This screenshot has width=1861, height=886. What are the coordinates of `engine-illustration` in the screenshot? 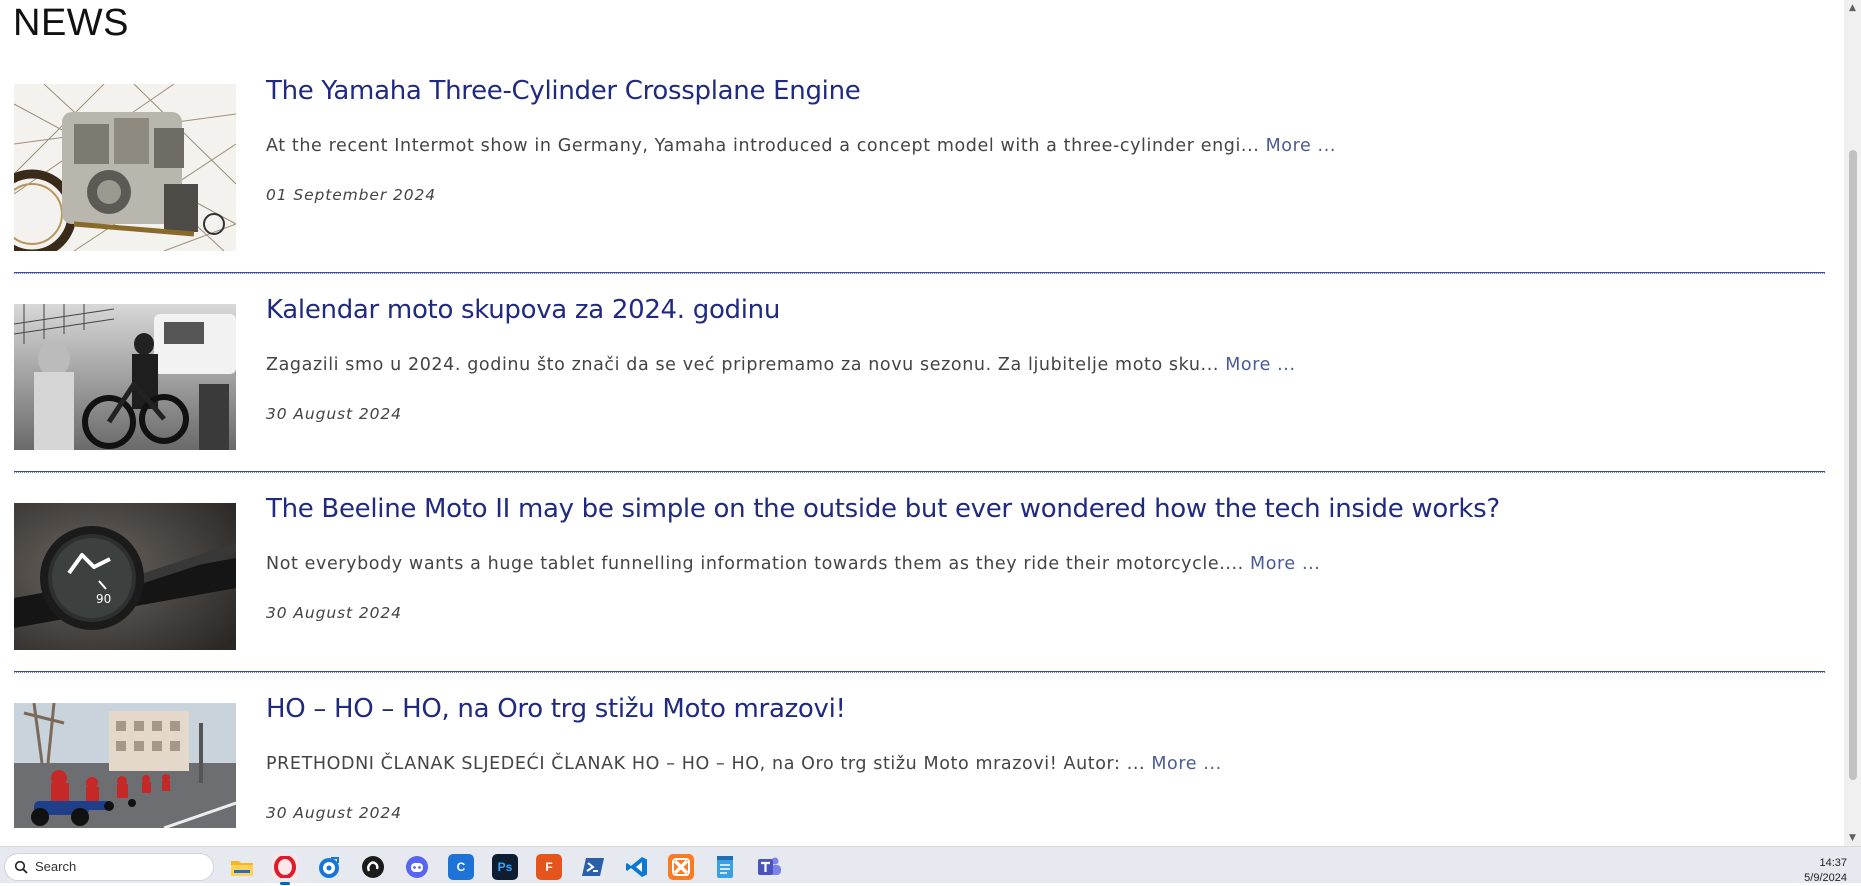 It's located at (125, 167).